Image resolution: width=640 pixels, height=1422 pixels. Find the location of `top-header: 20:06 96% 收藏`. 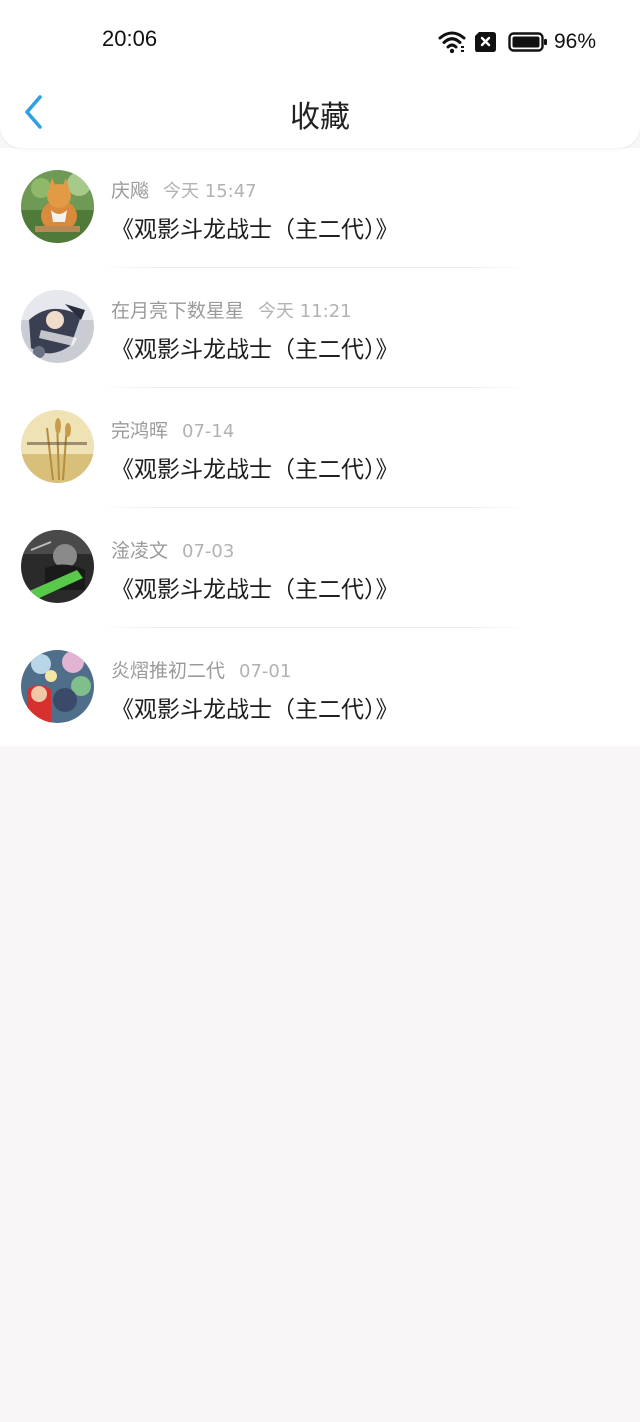

top-header: 20:06 96% 收藏 is located at coordinates (320, 74).